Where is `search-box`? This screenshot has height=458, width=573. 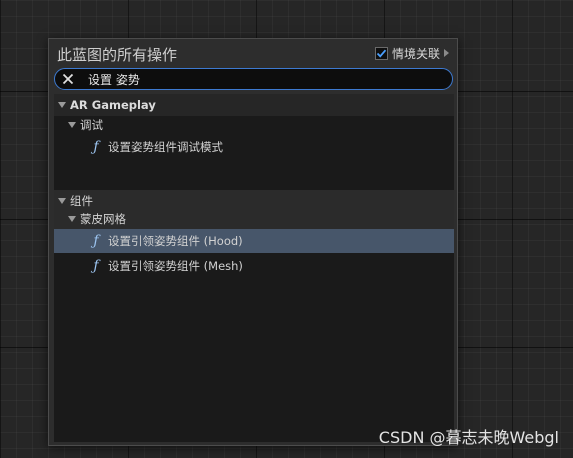 search-box is located at coordinates (253, 79).